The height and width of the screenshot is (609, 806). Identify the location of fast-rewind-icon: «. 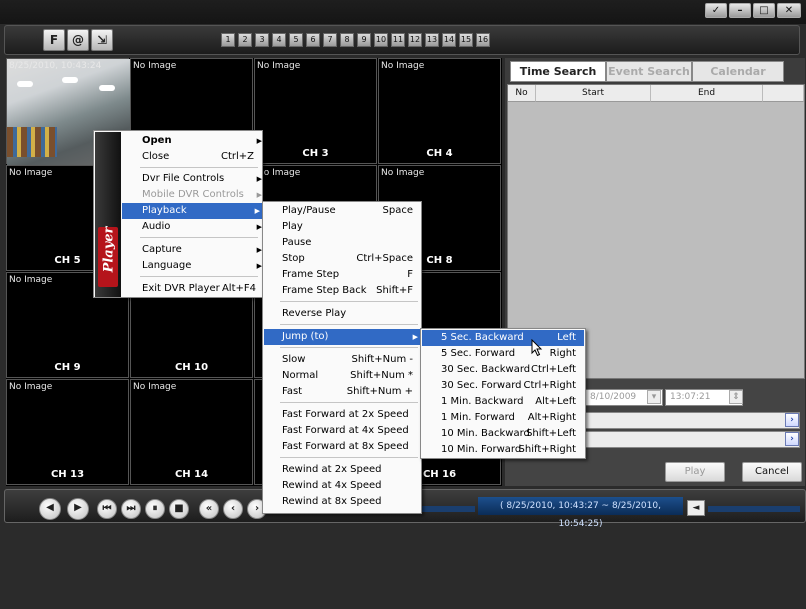
(209, 509).